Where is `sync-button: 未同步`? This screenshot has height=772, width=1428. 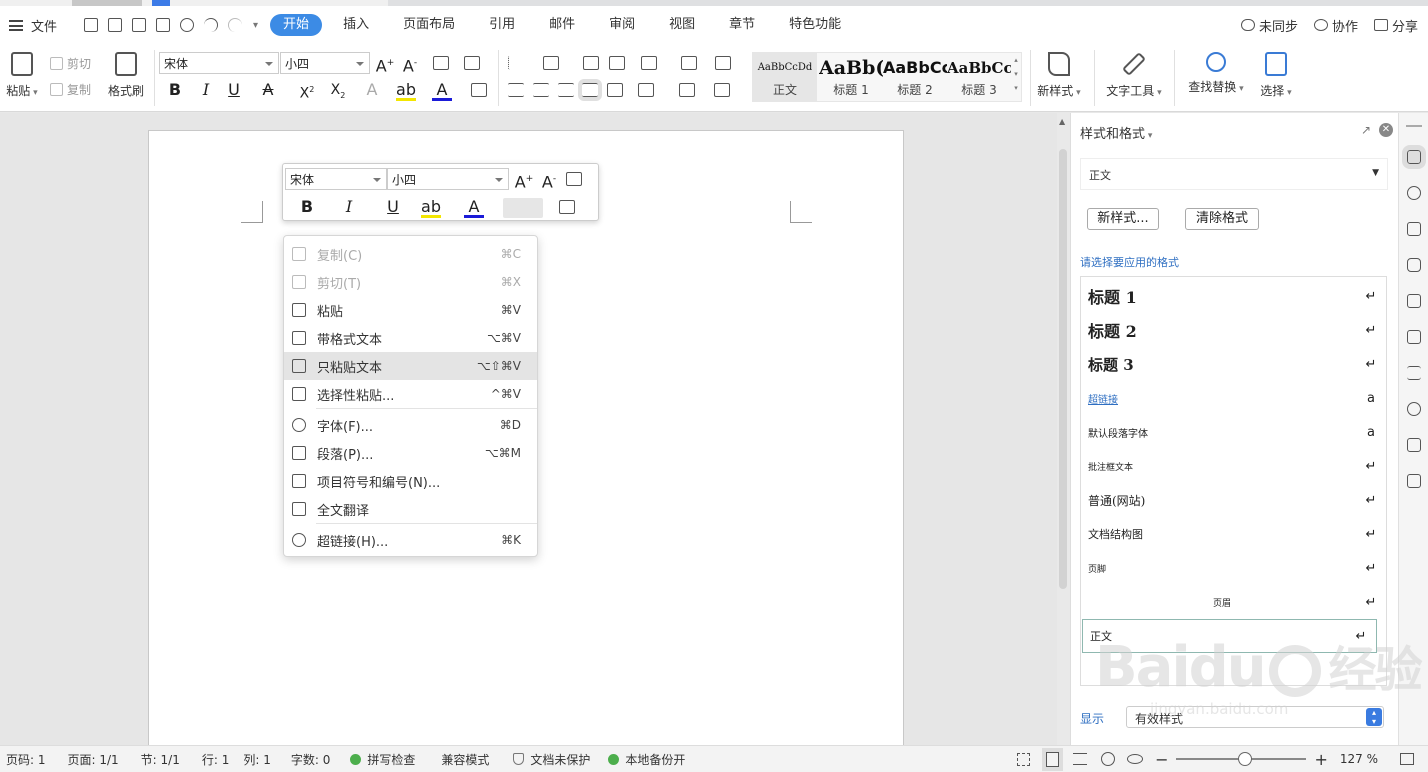
sync-button: 未同步 is located at coordinates (1269, 25).